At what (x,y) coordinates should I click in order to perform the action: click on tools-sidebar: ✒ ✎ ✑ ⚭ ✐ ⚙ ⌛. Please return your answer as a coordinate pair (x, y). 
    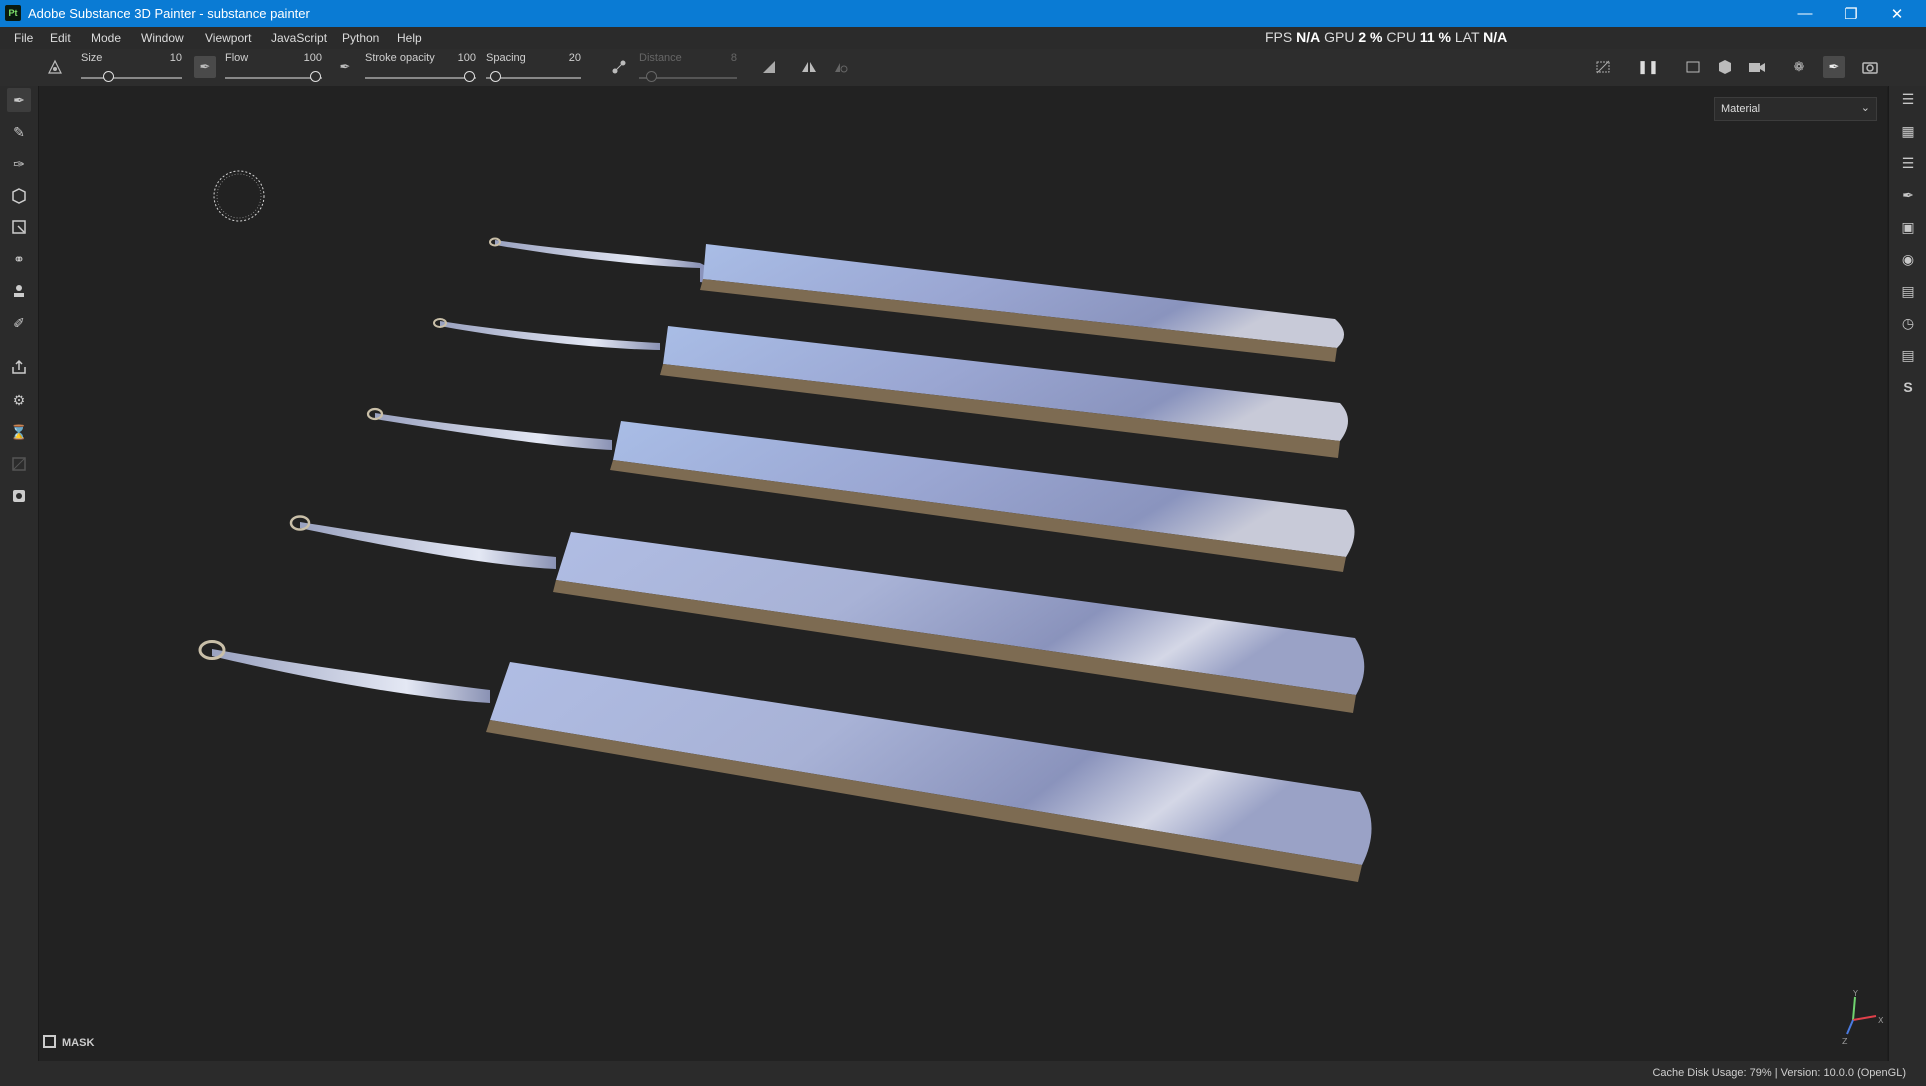
    Looking at the image, I should click on (19, 573).